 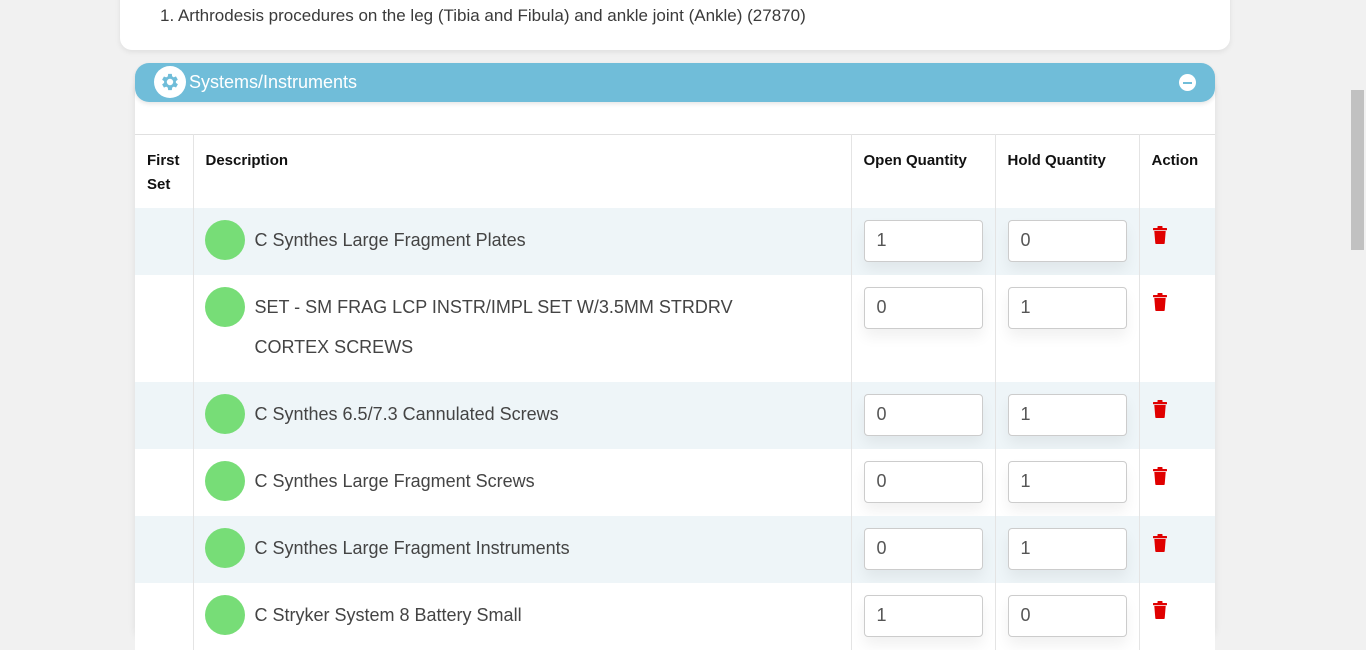 I want to click on description-cell: C Synthes Large Fragment Screws, so click(x=522, y=482).